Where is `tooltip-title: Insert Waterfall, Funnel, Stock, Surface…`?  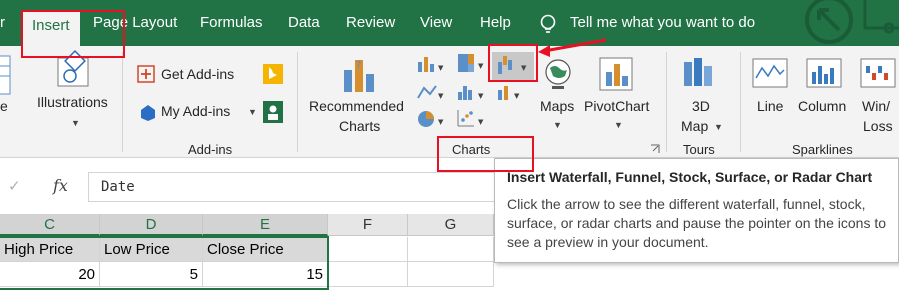
tooltip-title: Insert Waterfall, Funnel, Stock, Surface… is located at coordinates (690, 177).